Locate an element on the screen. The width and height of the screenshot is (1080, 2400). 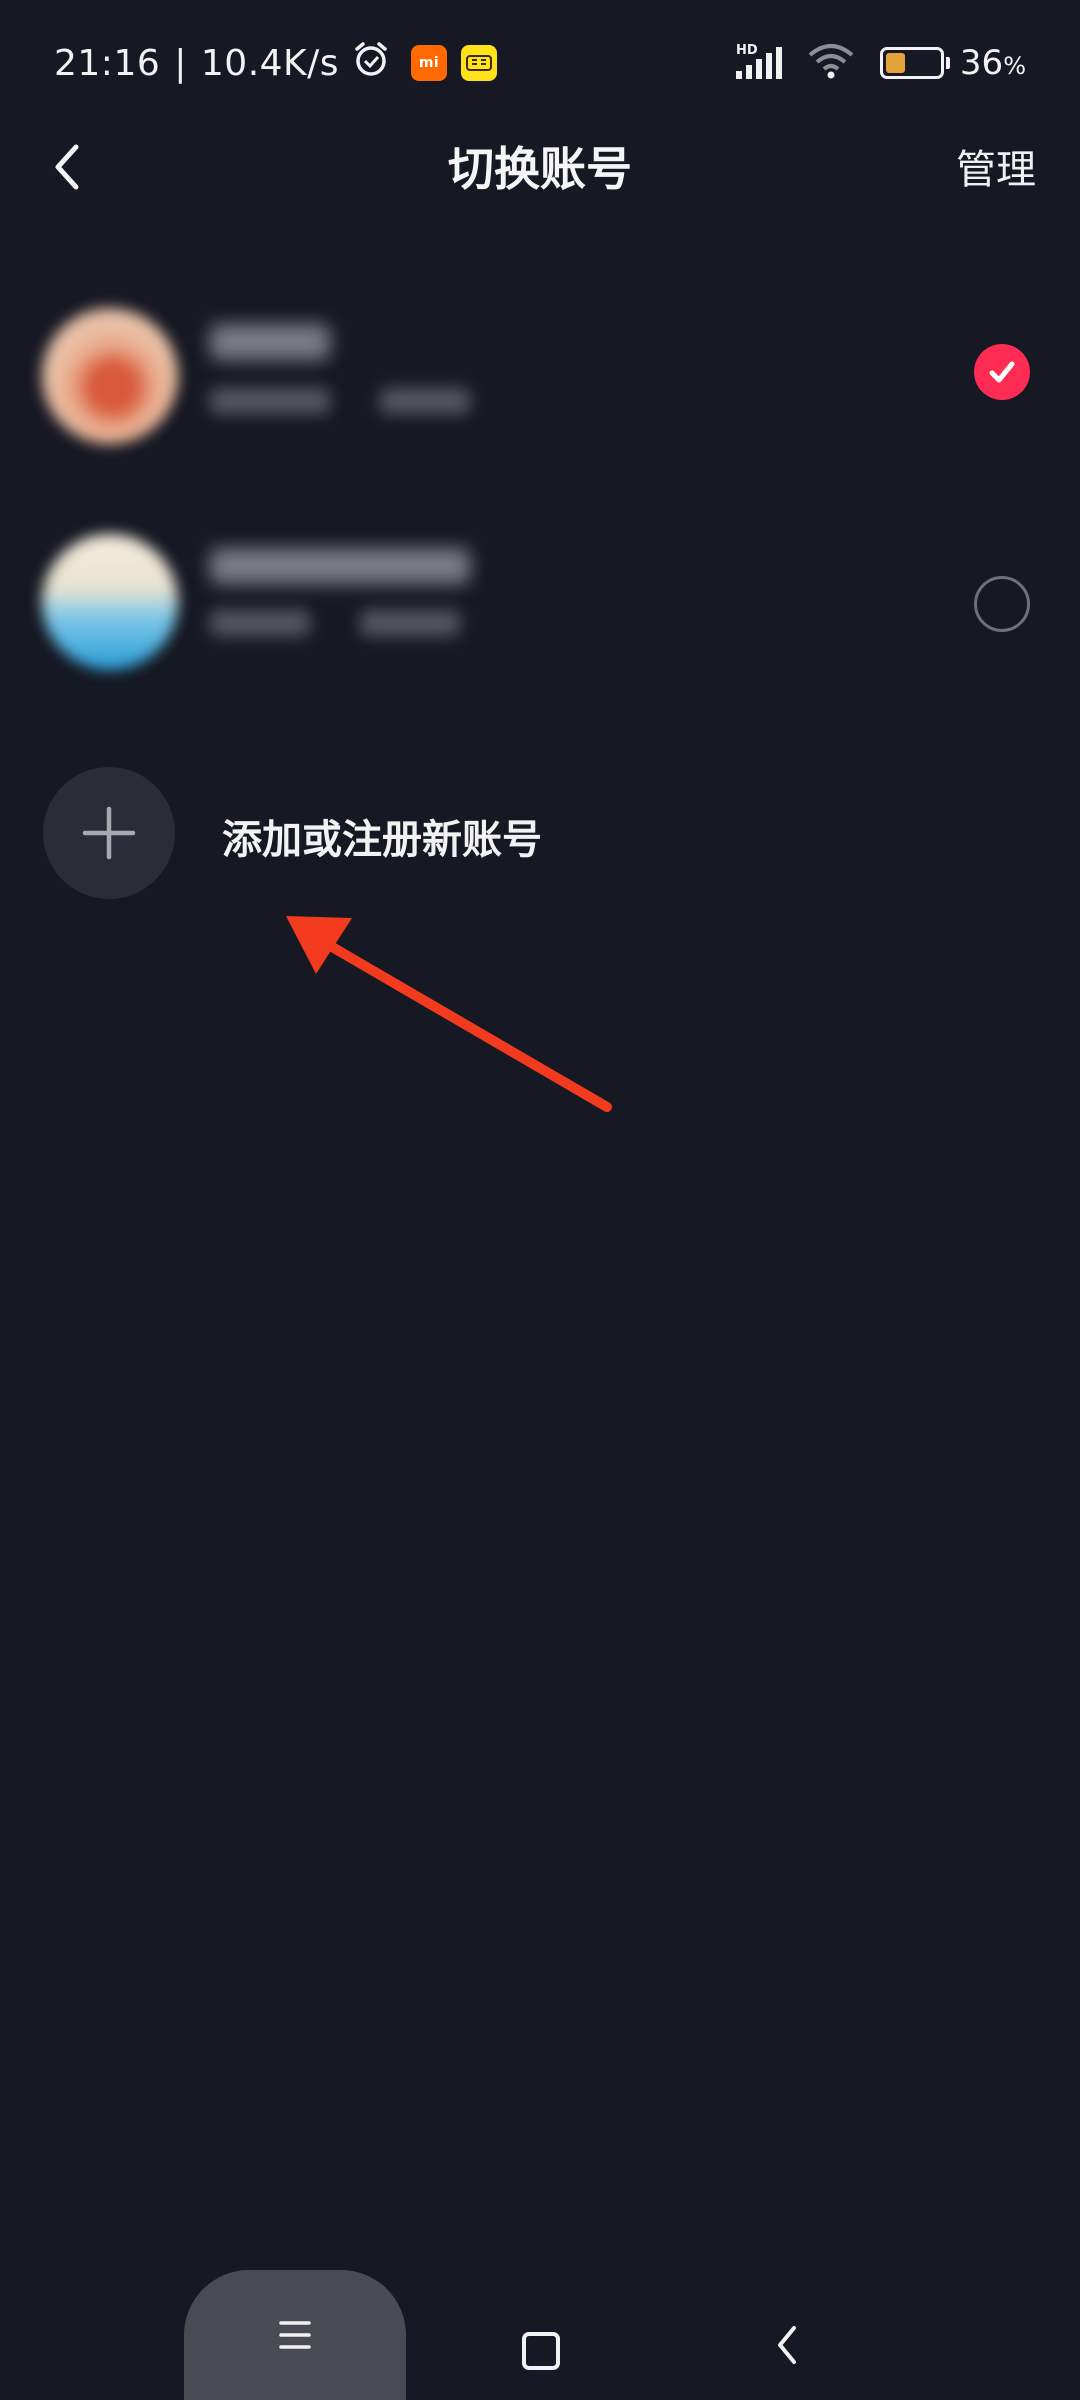
selected-check-icon is located at coordinates (1002, 372).